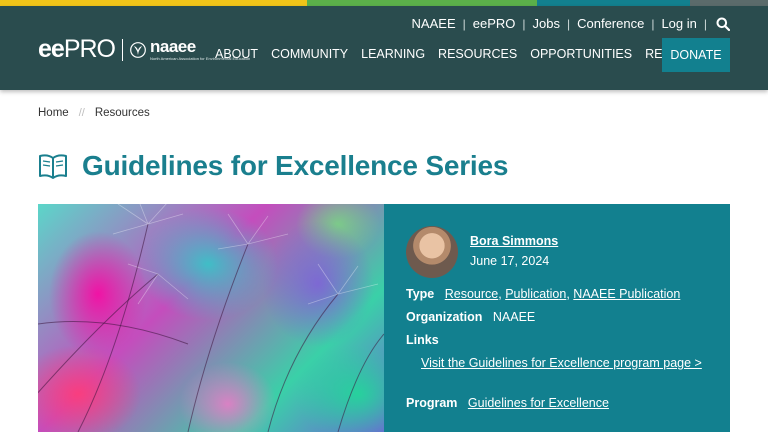 The image size is (768, 432). Describe the element at coordinates (510, 261) in the screenshot. I see `publish-date: June 17, 2024` at that location.